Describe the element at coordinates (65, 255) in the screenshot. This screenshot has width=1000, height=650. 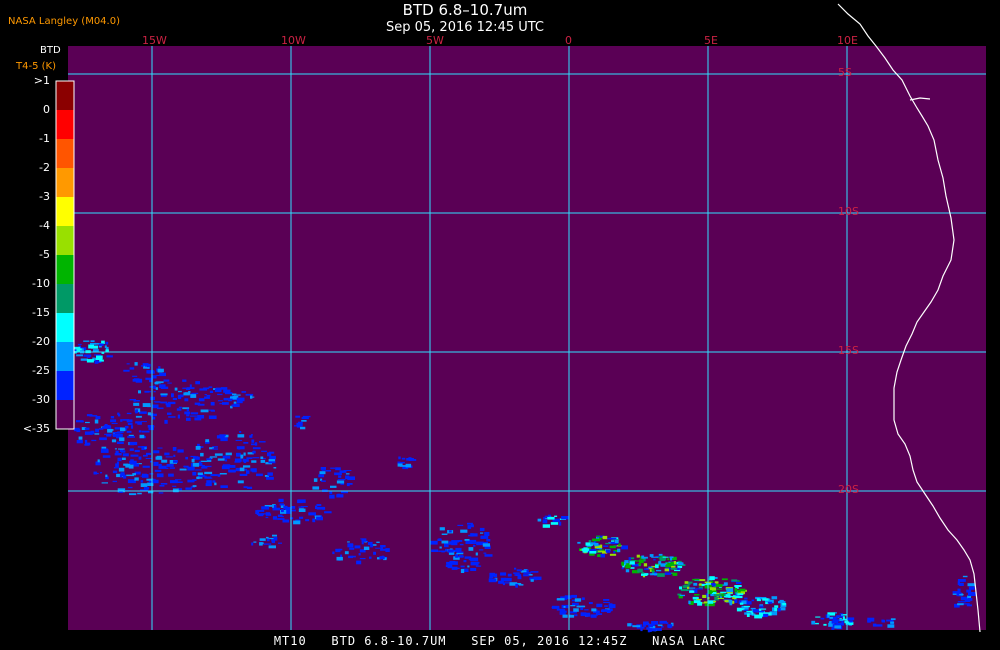
I see `legend-color-bar` at that location.